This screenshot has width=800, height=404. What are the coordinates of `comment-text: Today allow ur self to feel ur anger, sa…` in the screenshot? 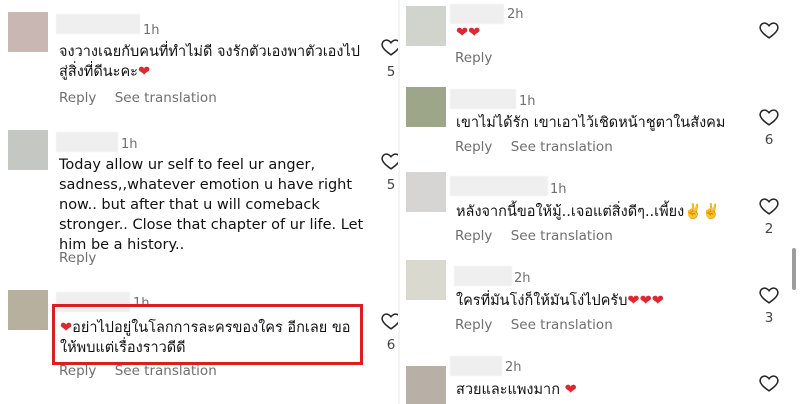 It's located at (211, 205).